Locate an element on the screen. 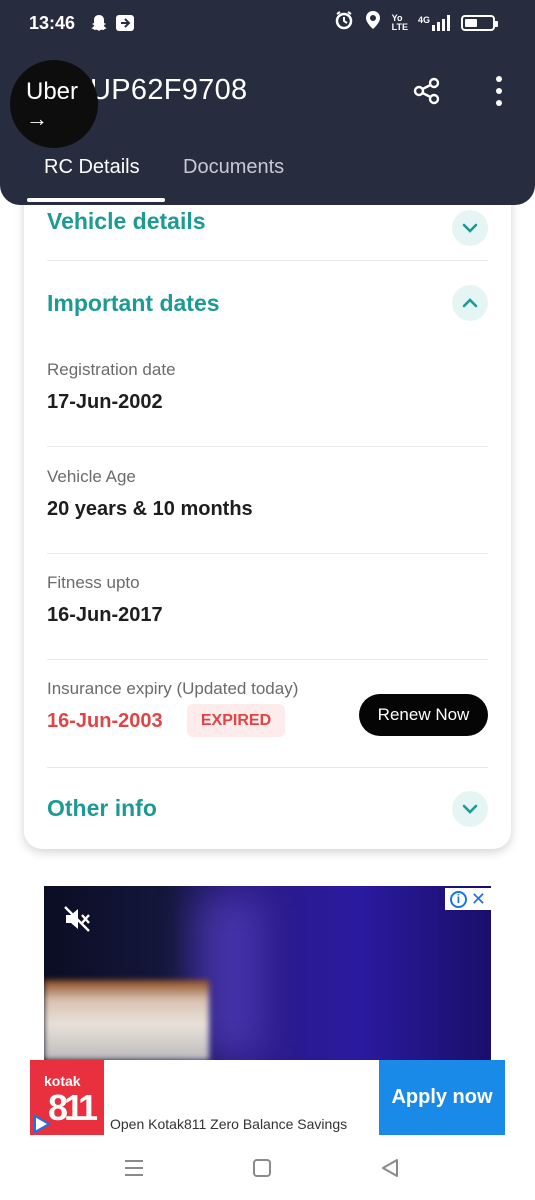  info-icon: i is located at coordinates (458, 899).